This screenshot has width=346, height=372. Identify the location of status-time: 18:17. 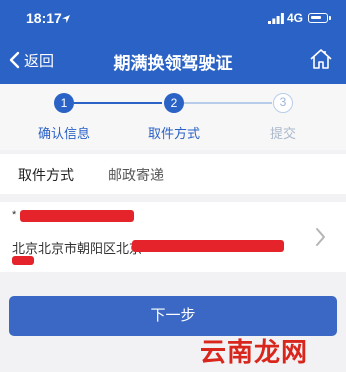
(44, 18).